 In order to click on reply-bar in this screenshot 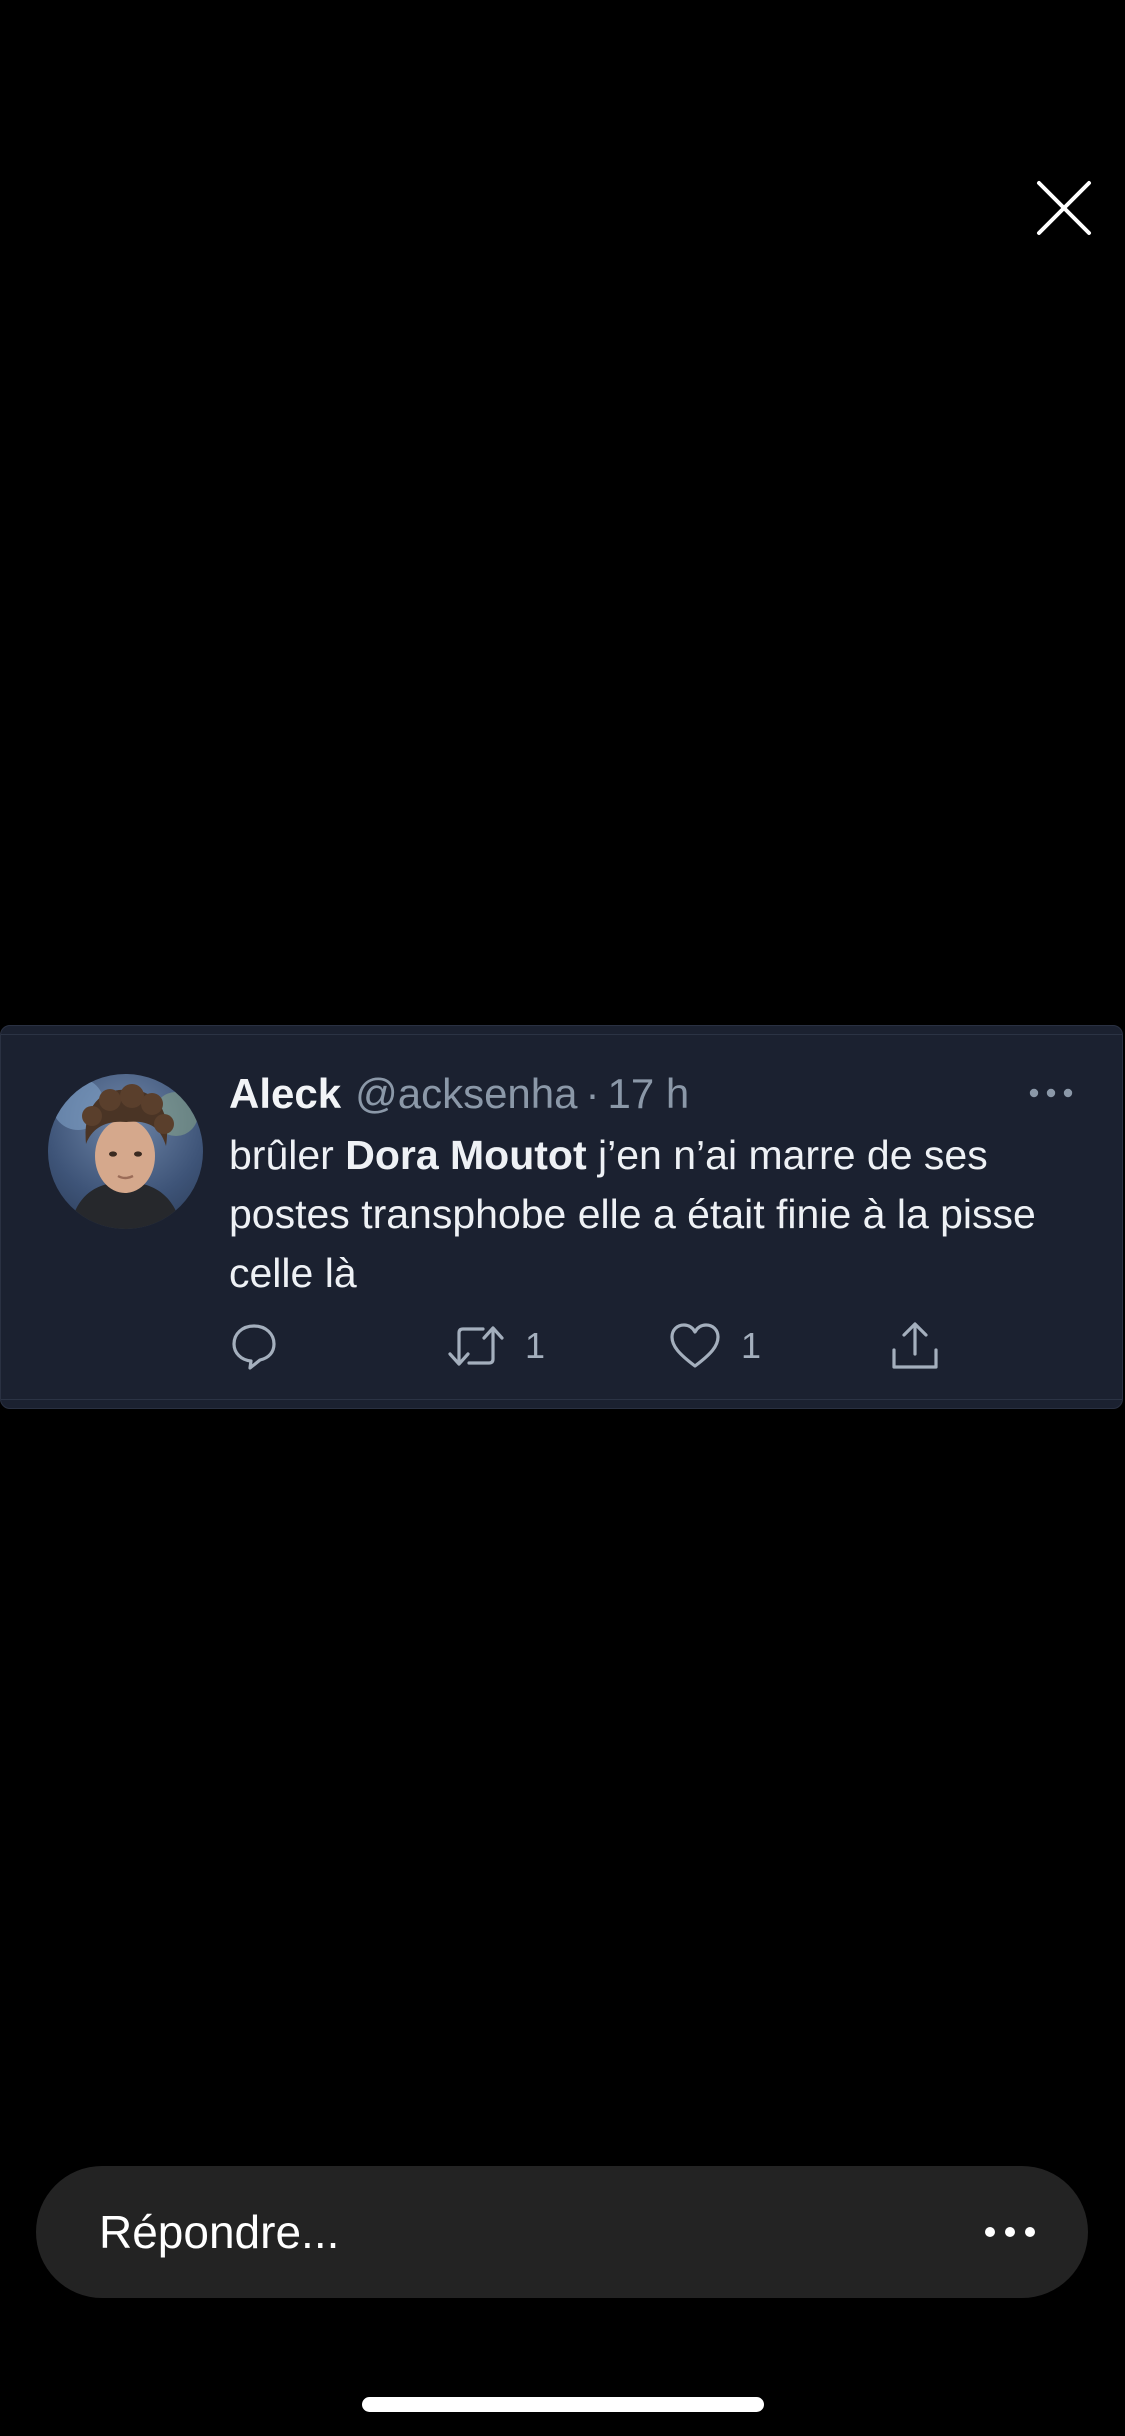, I will do `click(562, 2232)`.